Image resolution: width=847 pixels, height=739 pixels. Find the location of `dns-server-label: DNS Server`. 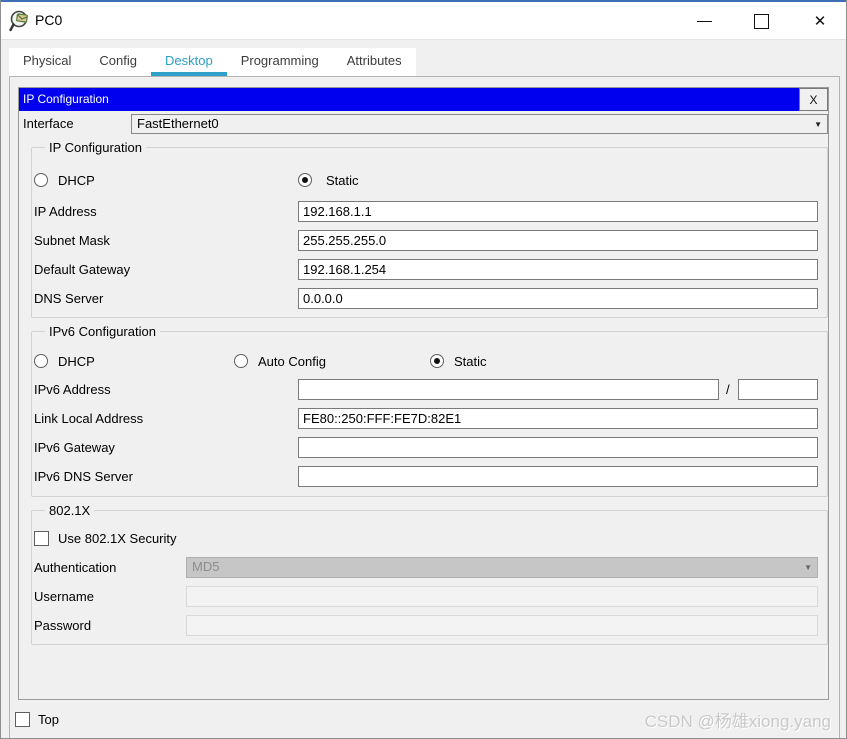

dns-server-label: DNS Server is located at coordinates (69, 298).